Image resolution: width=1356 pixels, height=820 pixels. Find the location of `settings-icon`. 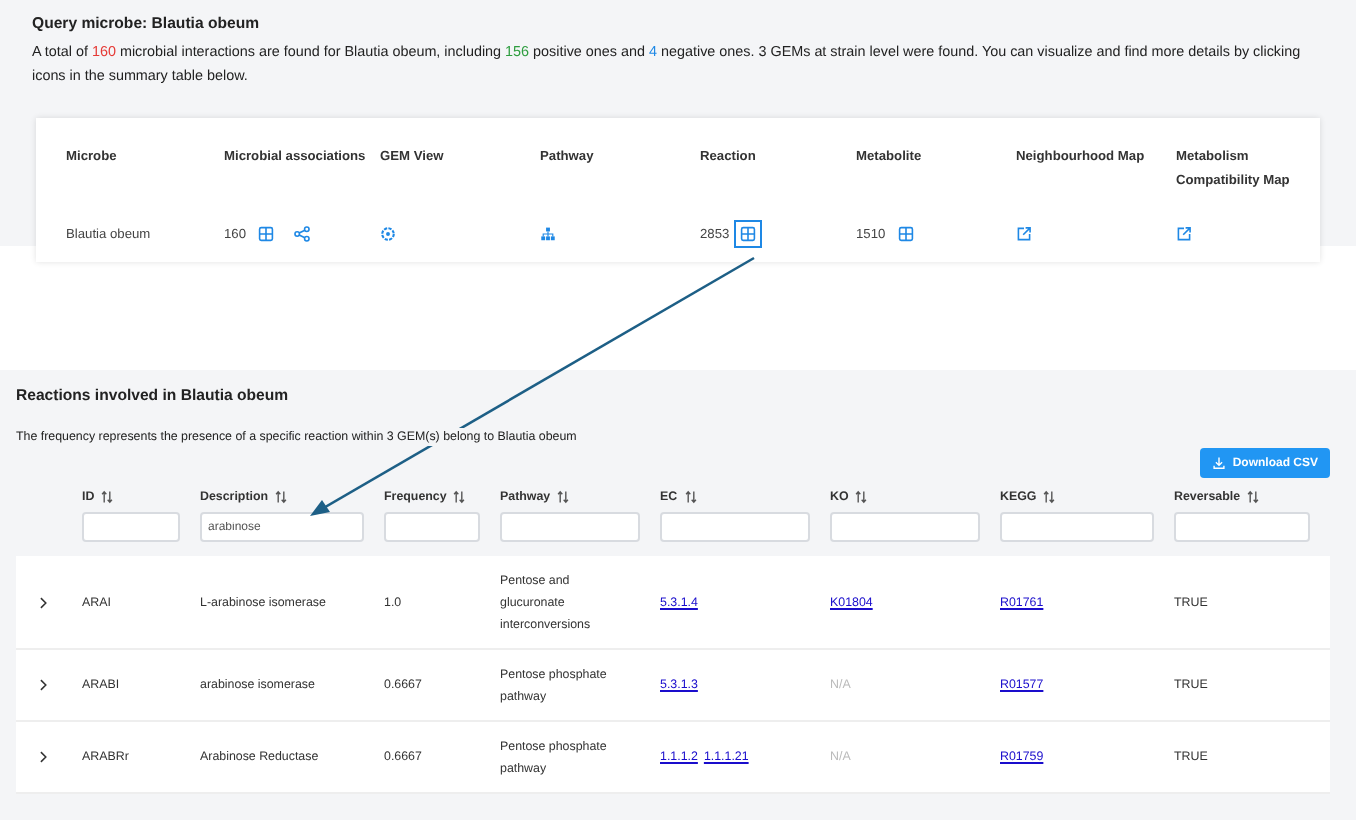

settings-icon is located at coordinates (388, 234).